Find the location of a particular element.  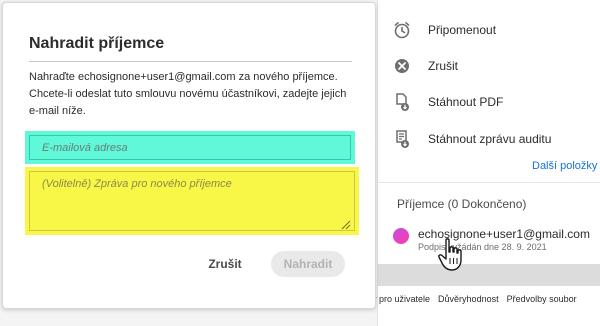

email-field is located at coordinates (190, 147).